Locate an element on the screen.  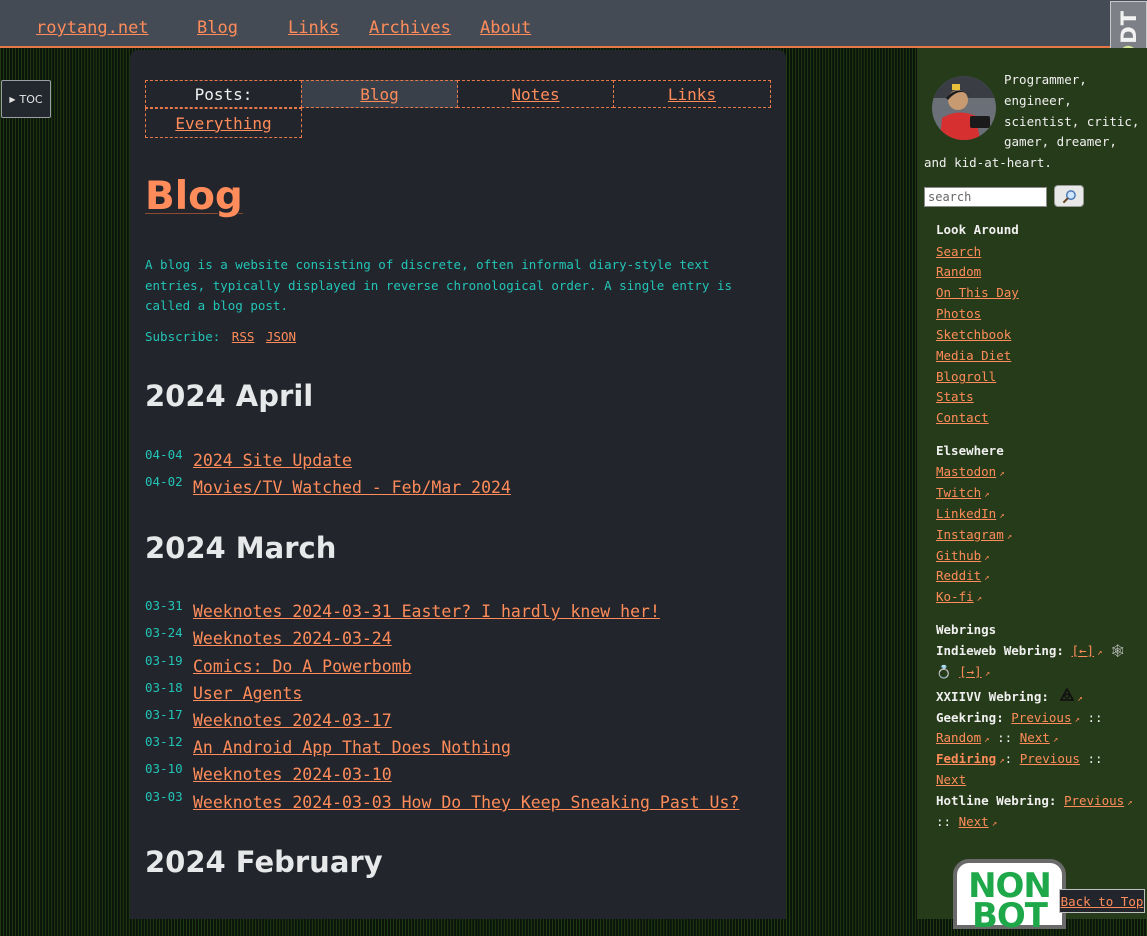
sidebar-link-on-this-day: On This Day is located at coordinates (977, 292).